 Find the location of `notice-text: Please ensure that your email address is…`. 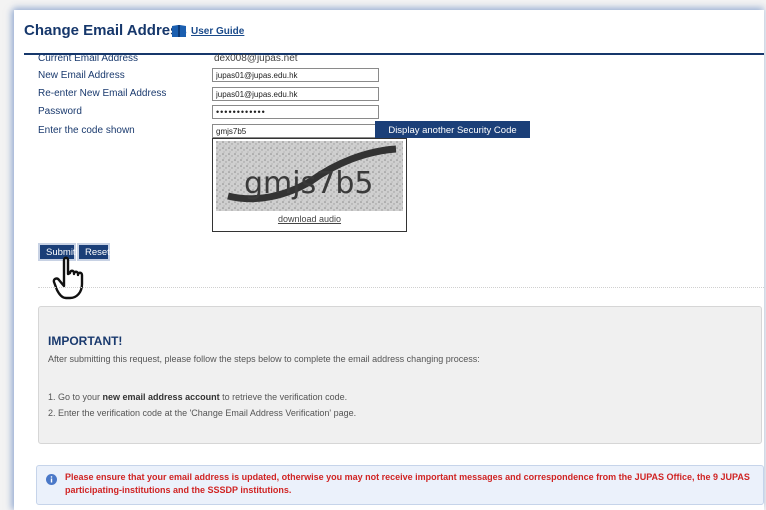

notice-text: Please ensure that your email address is… is located at coordinates (407, 483).